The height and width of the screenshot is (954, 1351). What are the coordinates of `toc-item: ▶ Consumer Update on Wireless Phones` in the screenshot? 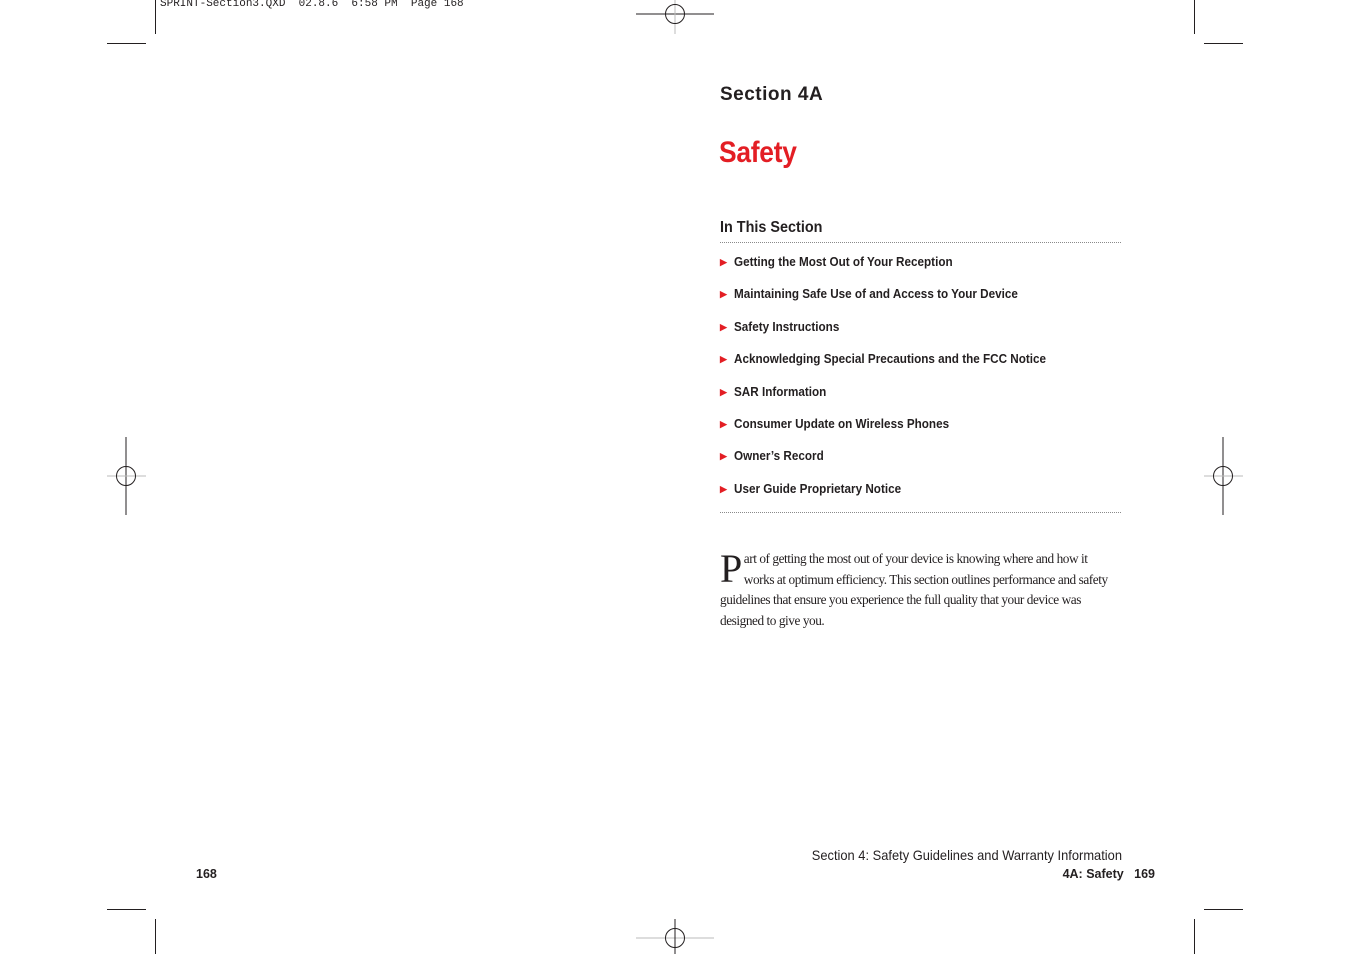 It's located at (920, 430).